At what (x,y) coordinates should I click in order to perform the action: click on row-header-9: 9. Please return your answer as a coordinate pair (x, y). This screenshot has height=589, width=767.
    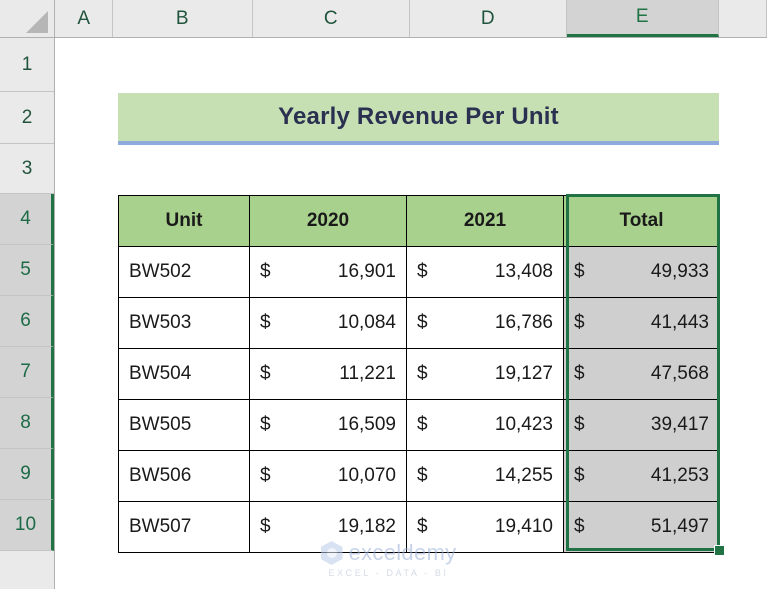
    Looking at the image, I should click on (27, 474).